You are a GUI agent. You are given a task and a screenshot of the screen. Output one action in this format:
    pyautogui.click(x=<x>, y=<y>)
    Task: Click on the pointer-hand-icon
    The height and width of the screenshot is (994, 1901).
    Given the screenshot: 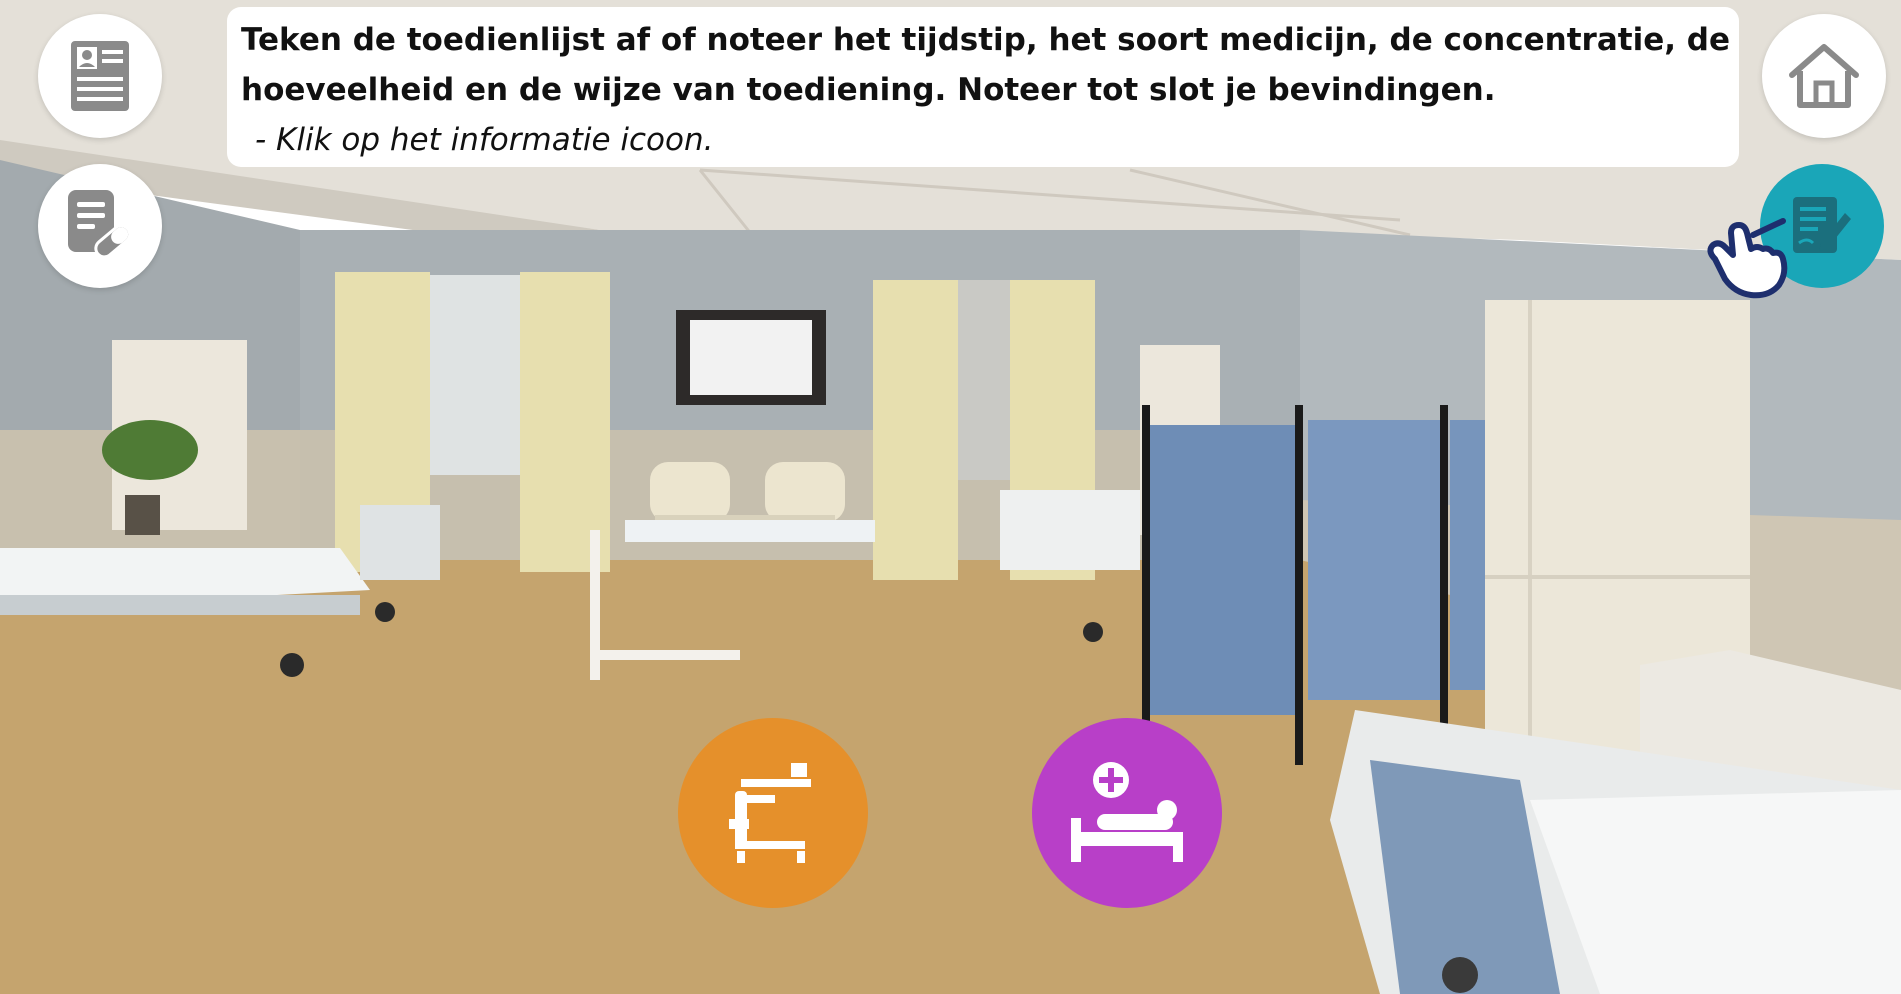 What is the action you would take?
    pyautogui.click(x=1747, y=258)
    